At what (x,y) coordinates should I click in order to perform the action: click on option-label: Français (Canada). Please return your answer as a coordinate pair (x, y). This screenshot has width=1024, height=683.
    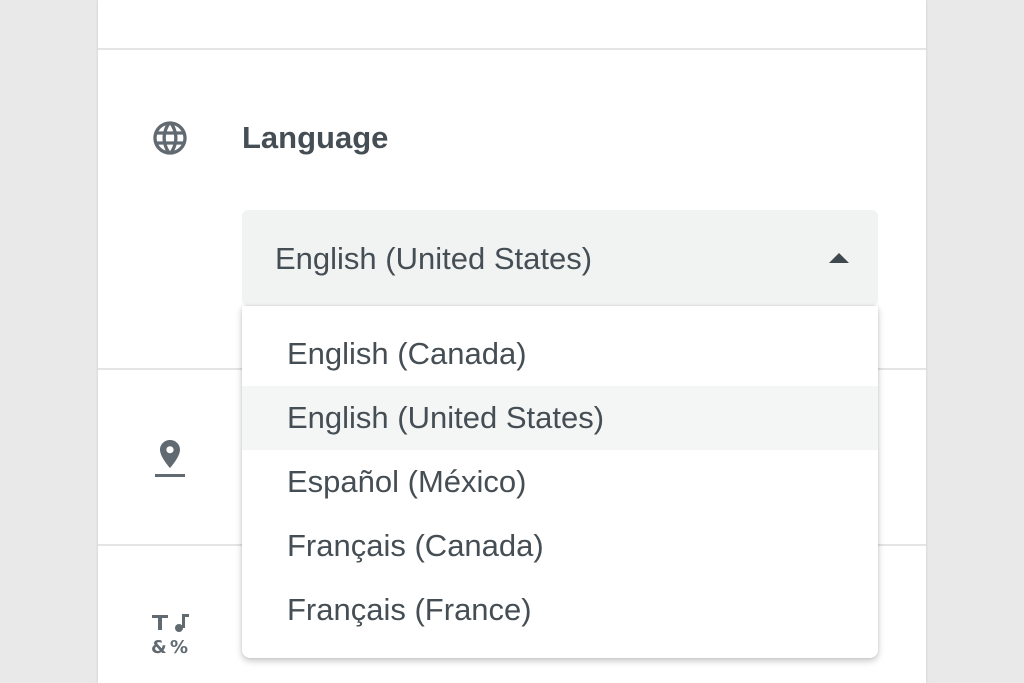
    Looking at the image, I should click on (415, 545).